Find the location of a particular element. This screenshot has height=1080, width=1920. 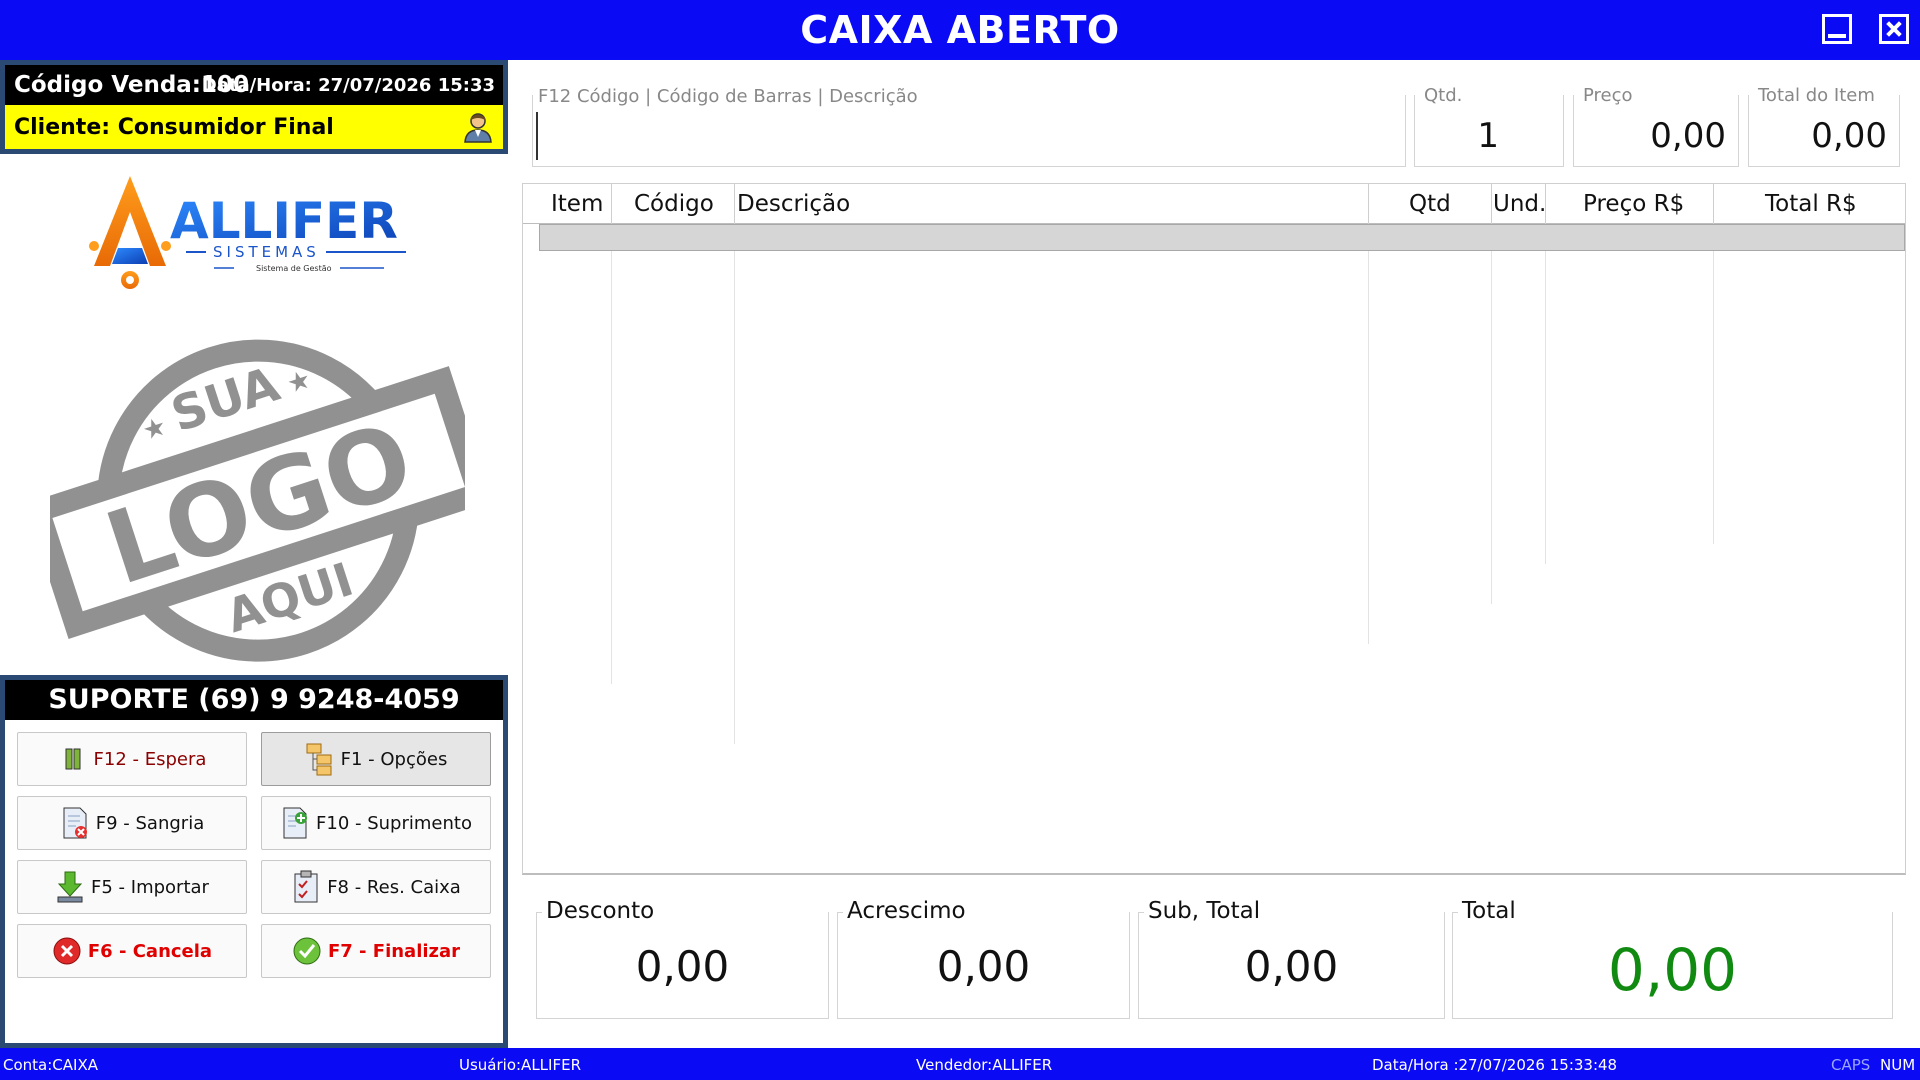

title-bar: CAIXA ABERTO is located at coordinates (960, 30).